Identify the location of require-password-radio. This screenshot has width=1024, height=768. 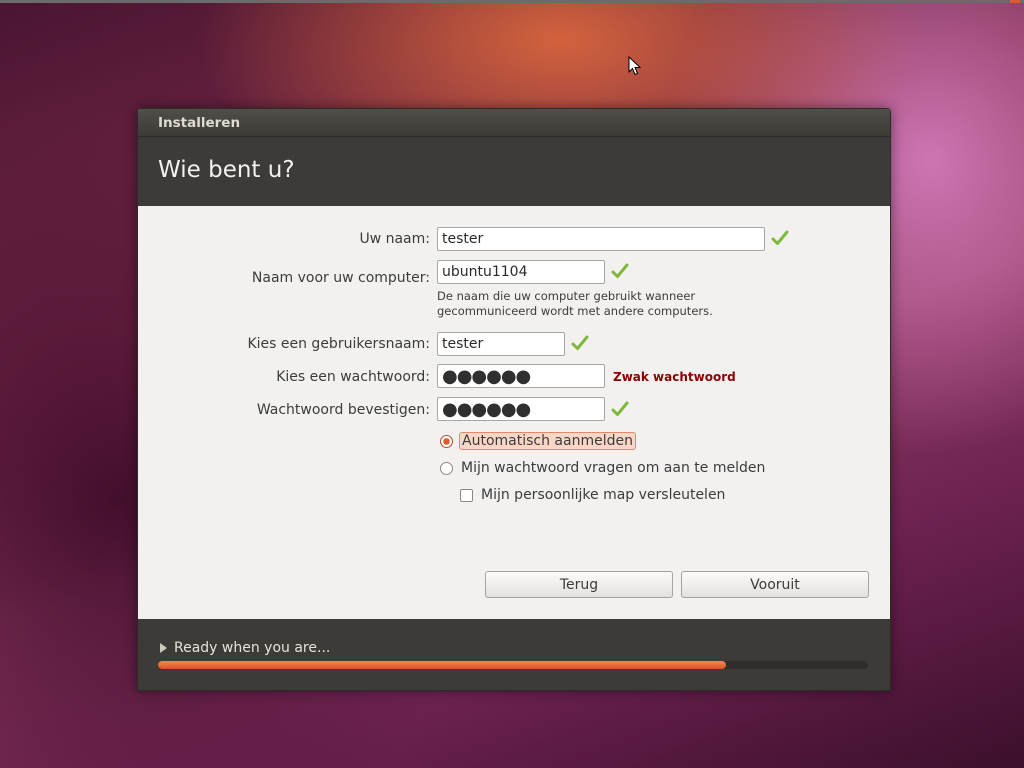
(446, 468).